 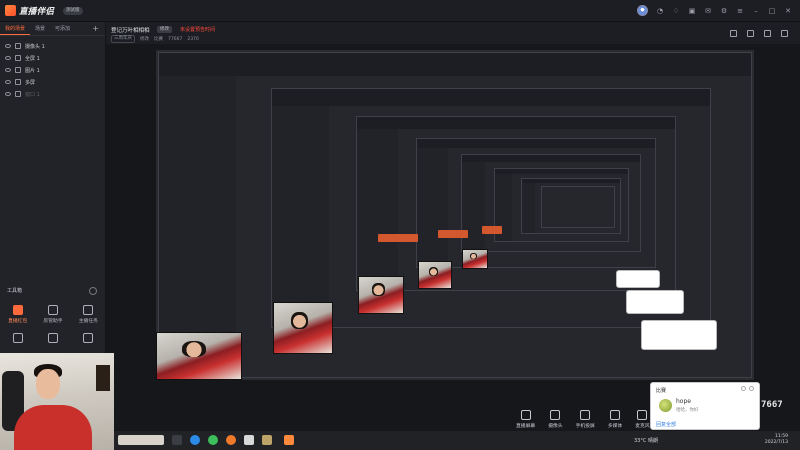 I want to click on live-title: 登记万叶相相相, so click(x=130, y=30).